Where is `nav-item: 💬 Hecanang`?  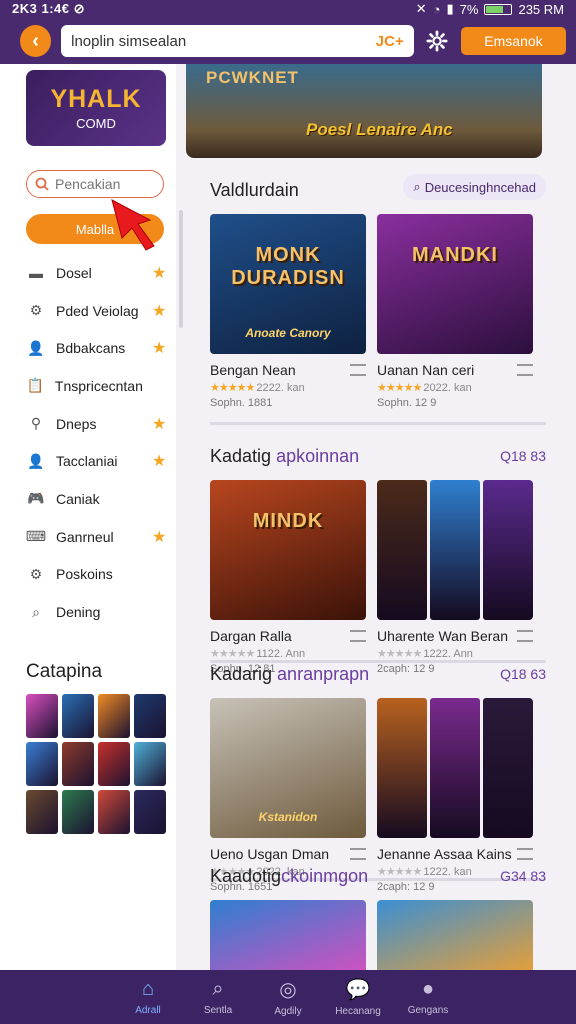 nav-item: 💬 Hecanang is located at coordinates (358, 997).